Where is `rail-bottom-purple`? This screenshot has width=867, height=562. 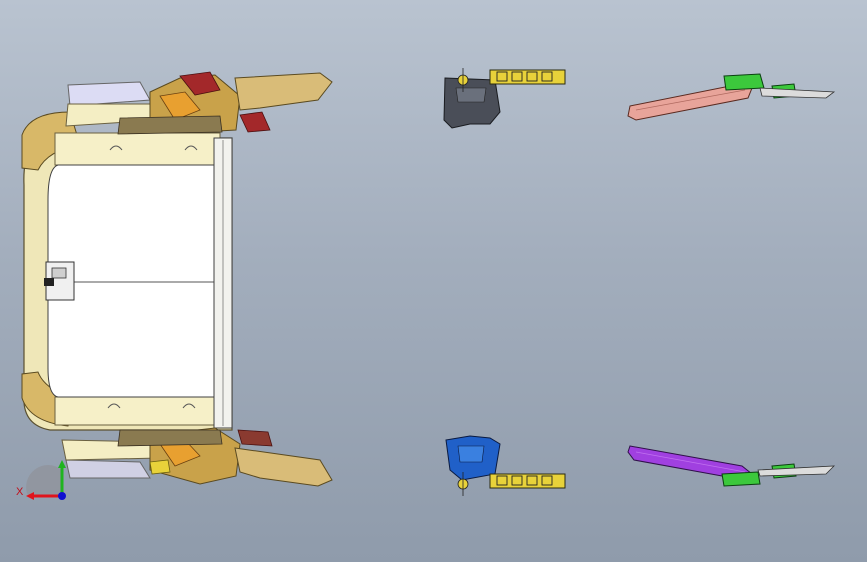
rail-bottom-purple is located at coordinates (731, 466).